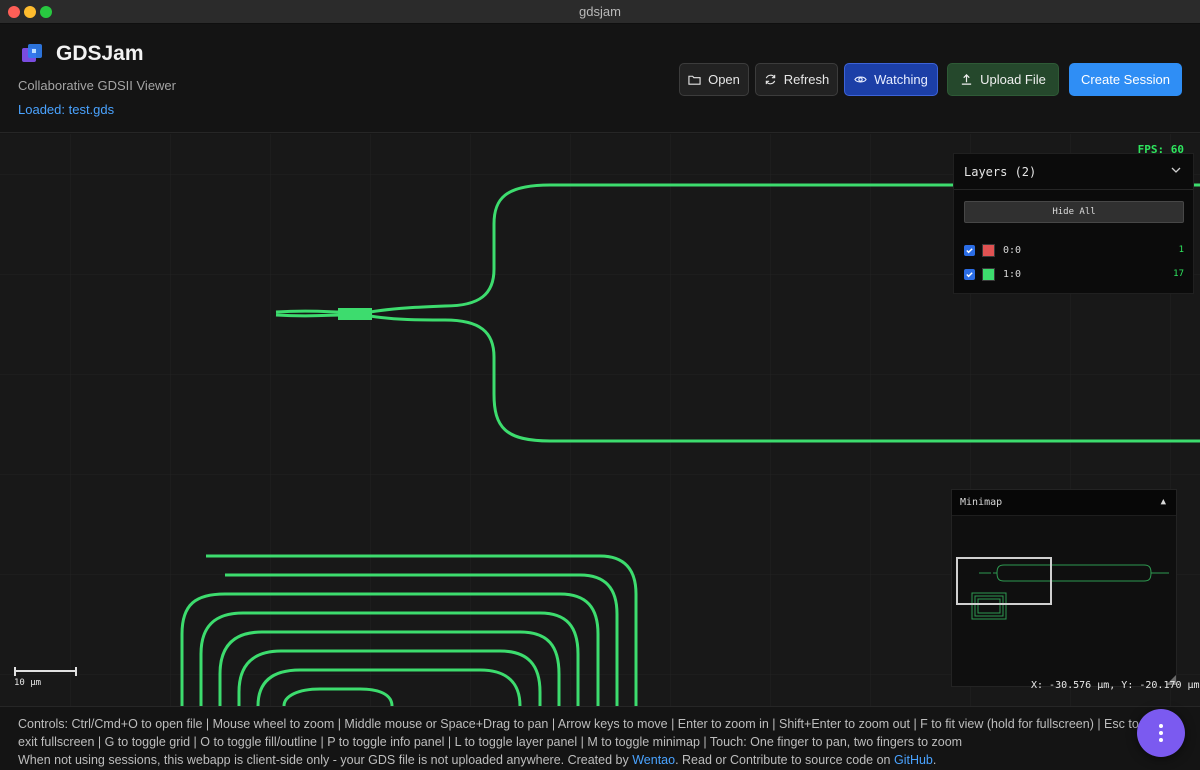  What do you see at coordinates (1074, 274) in the screenshot?
I see `layer-row: 1:0 17` at bounding box center [1074, 274].